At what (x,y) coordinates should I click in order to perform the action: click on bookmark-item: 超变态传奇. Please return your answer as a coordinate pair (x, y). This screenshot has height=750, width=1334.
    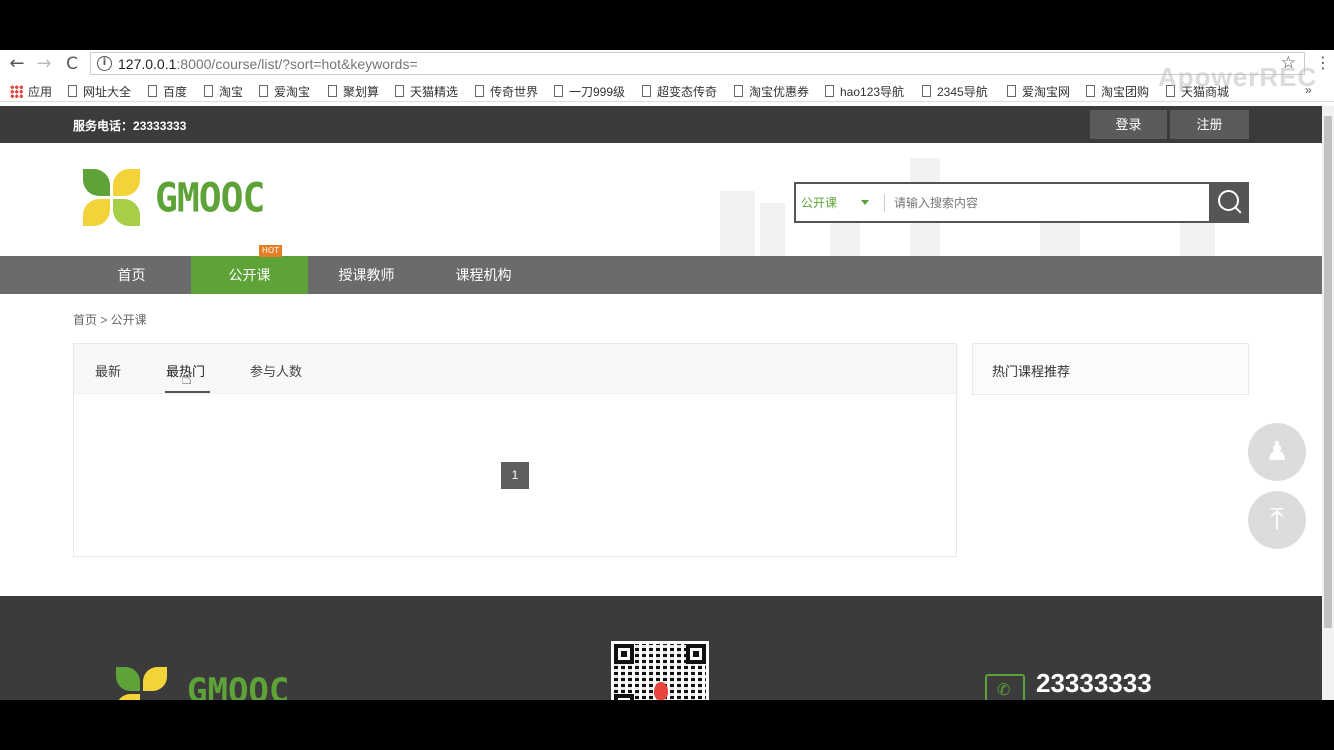
    Looking at the image, I should click on (679, 91).